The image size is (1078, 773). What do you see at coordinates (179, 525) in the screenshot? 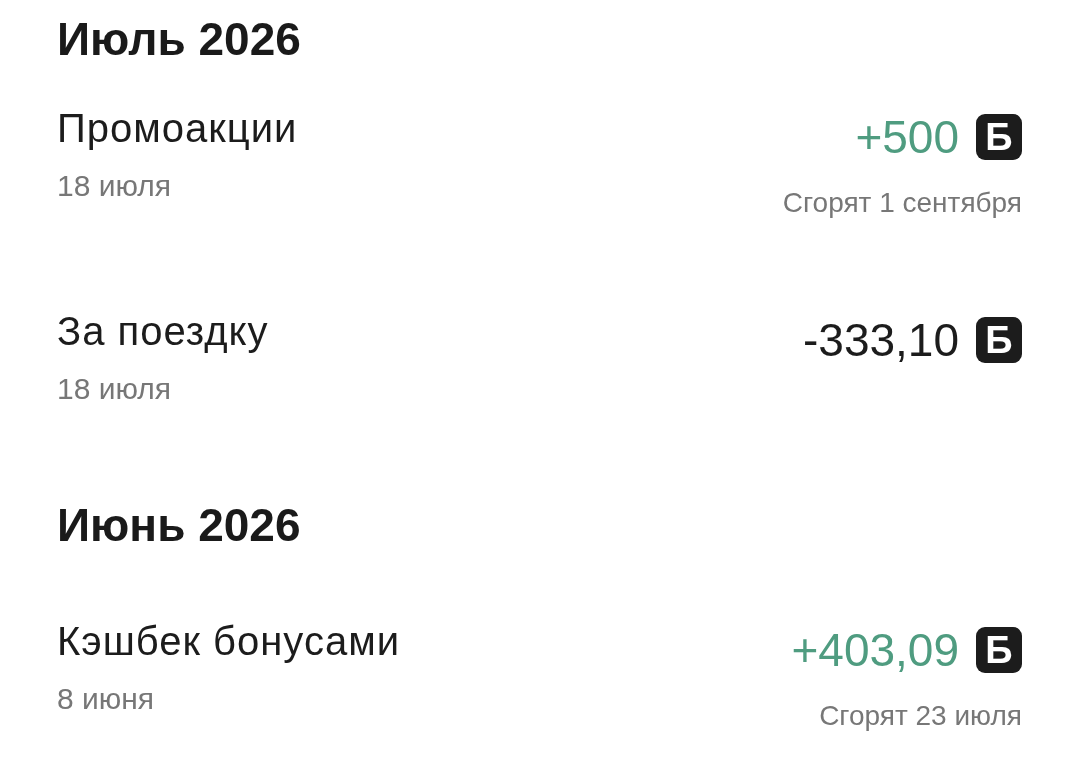
I see `month-heading: Июнь 2026` at bounding box center [179, 525].